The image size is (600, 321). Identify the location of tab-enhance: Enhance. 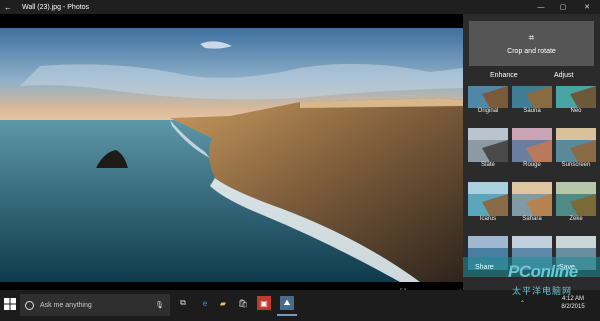
(504, 75).